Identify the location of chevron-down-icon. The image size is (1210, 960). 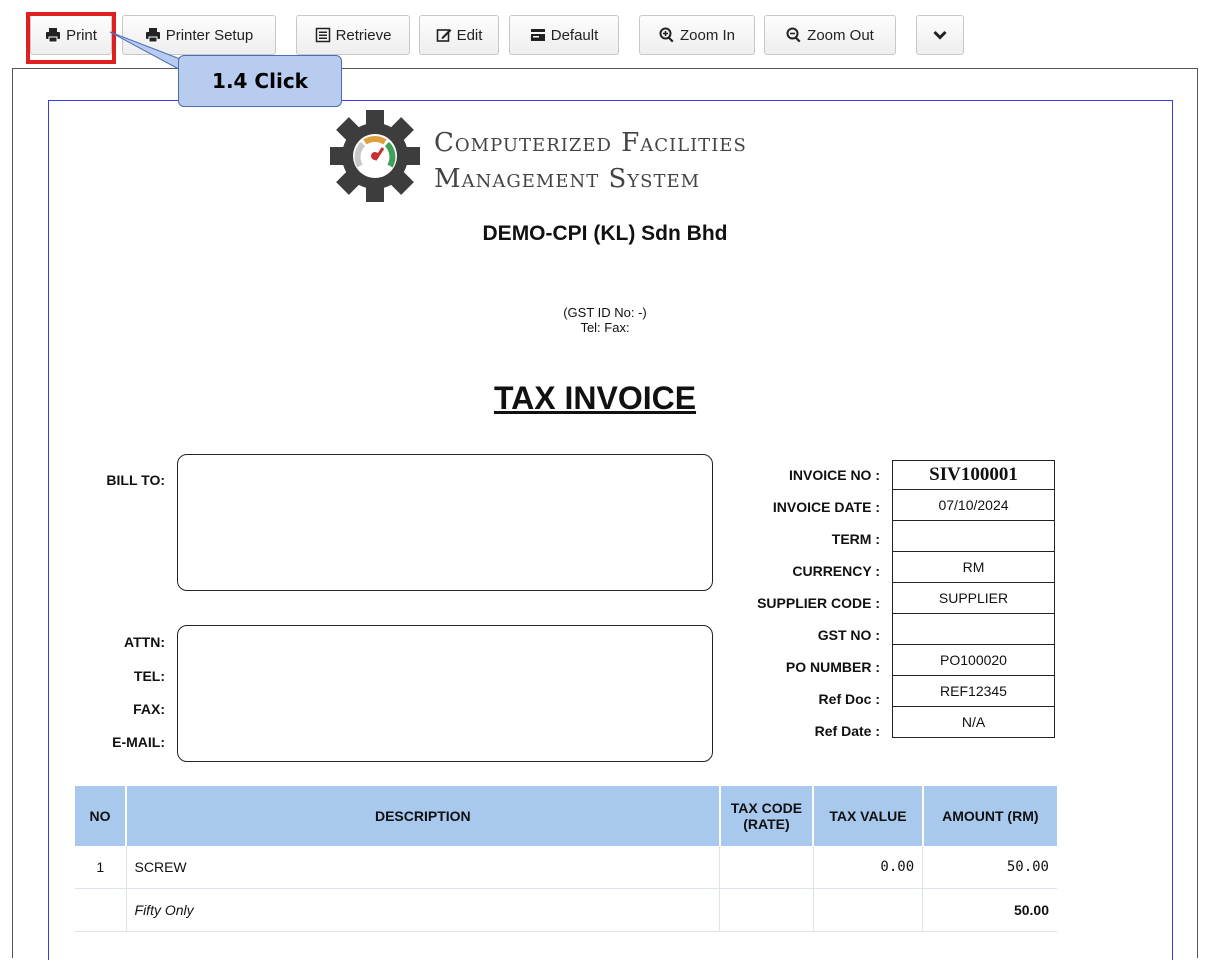
(940, 35).